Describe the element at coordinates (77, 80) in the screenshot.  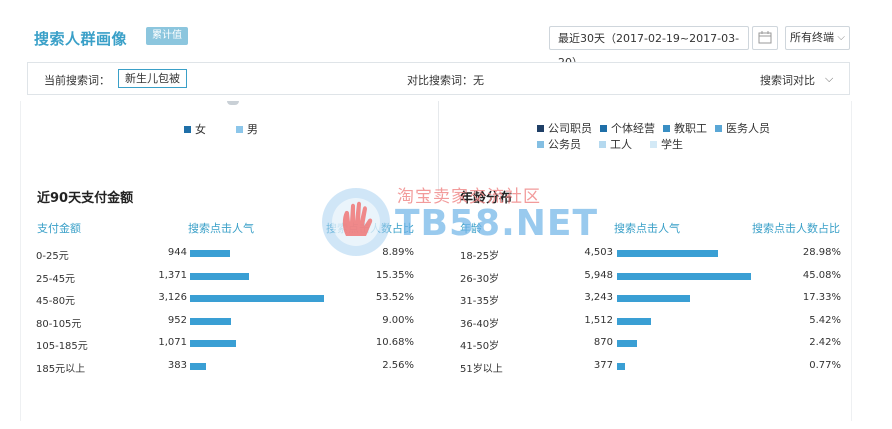
I see `current-keyword-label: 当前搜索词：` at that location.